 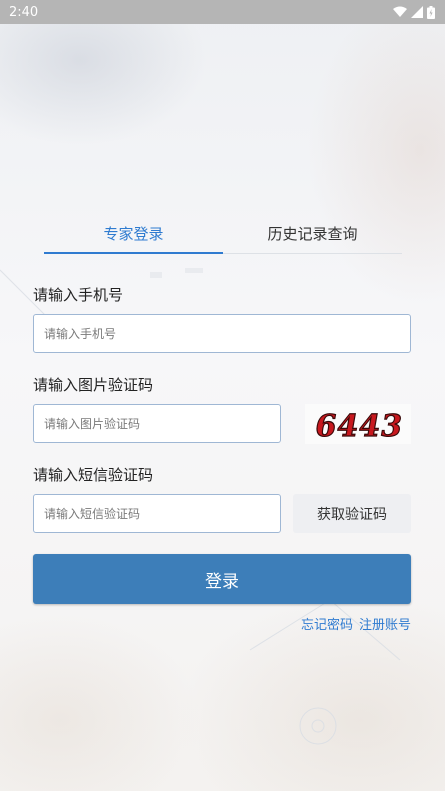 What do you see at coordinates (417, 12) in the screenshot?
I see `signal-icon` at bounding box center [417, 12].